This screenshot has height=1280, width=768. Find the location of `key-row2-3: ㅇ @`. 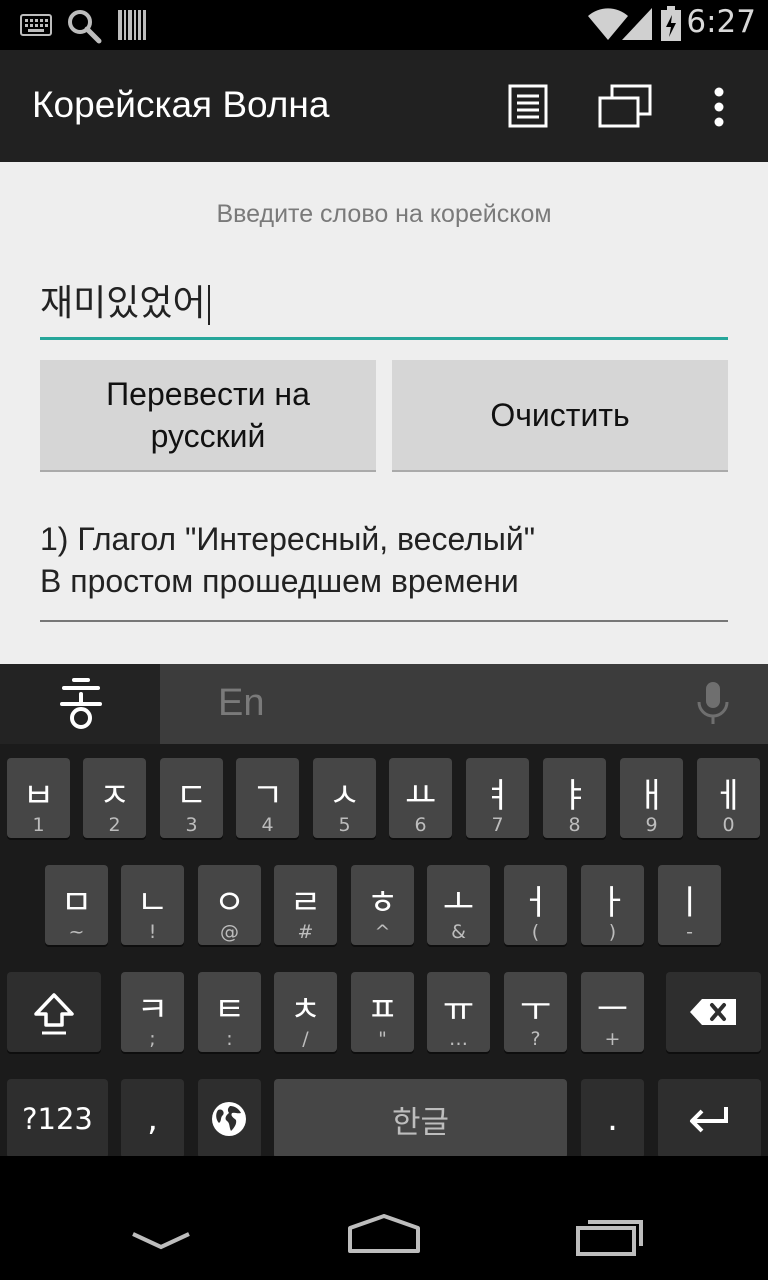

key-row2-3: ㅇ @ is located at coordinates (229, 905).